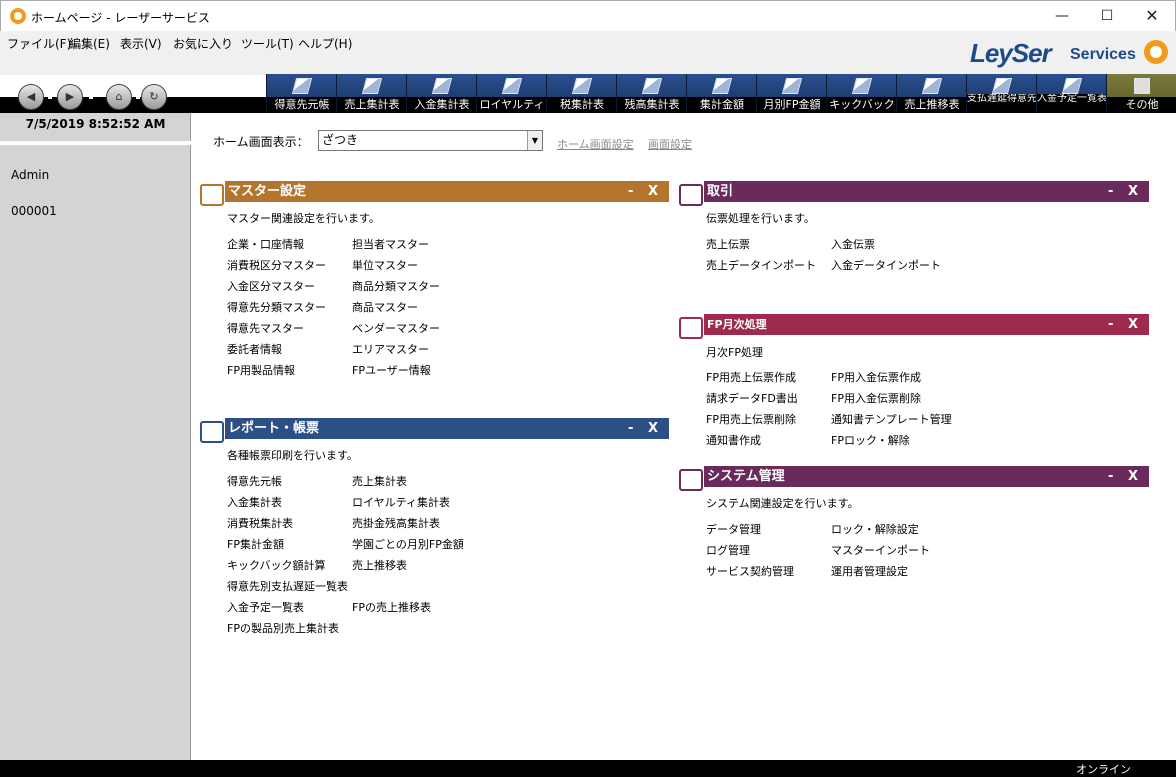 Image resolution: width=1176 pixels, height=777 pixels. Describe the element at coordinates (1072, 103) in the screenshot. I see `toolbar-label: 入金予定一覧表` at that location.